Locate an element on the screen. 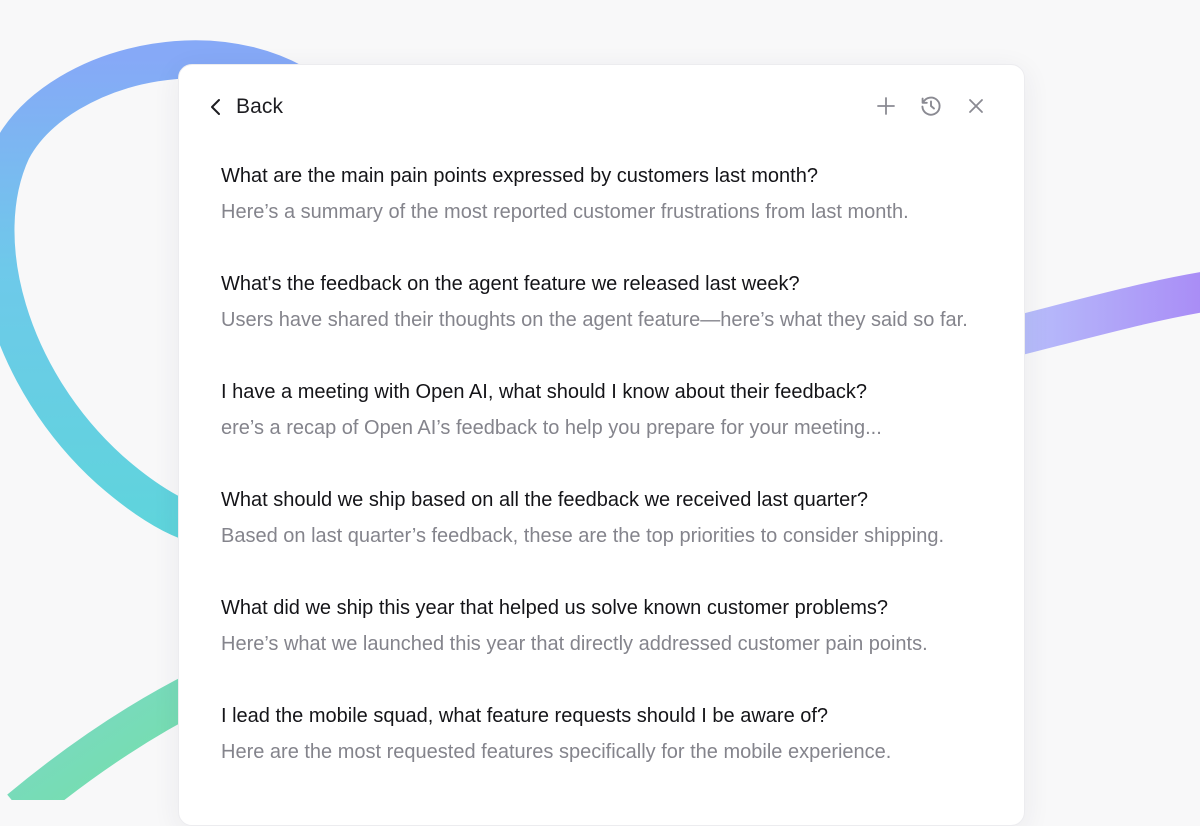 Image resolution: width=1200 pixels, height=826 pixels. back-label: Back is located at coordinates (260, 106).